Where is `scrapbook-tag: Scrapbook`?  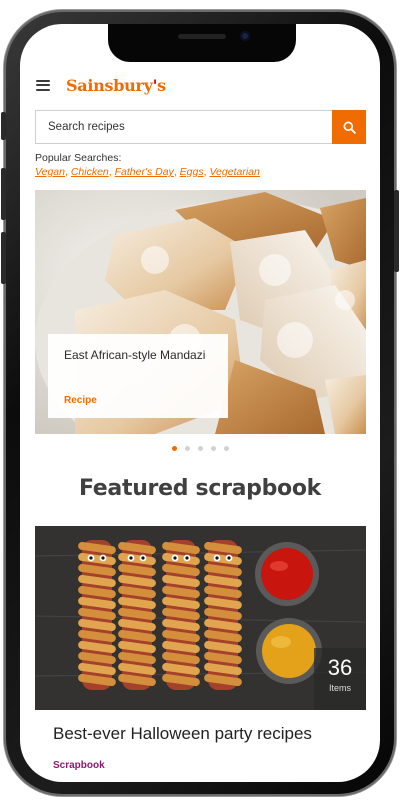 scrapbook-tag: Scrapbook is located at coordinates (79, 765).